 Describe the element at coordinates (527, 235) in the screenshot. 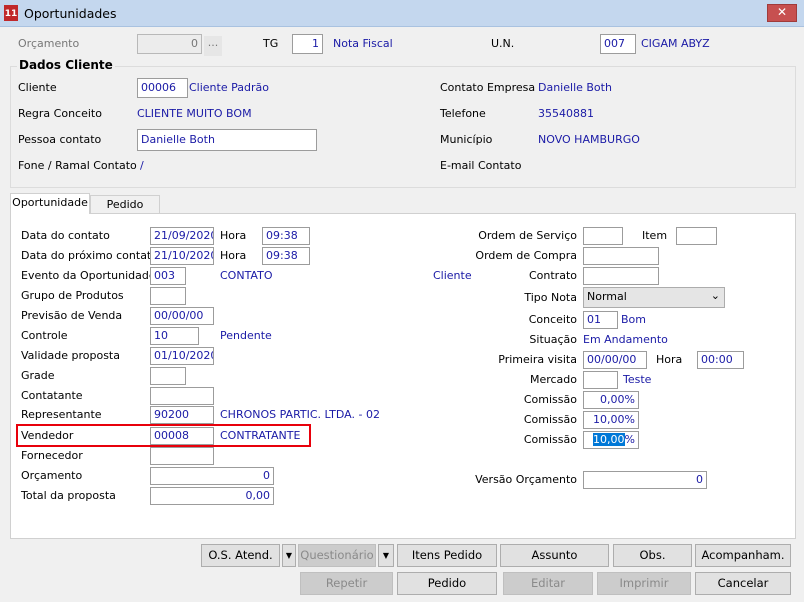

I see `ordem-servico-label: Ordem de Serviço` at that location.